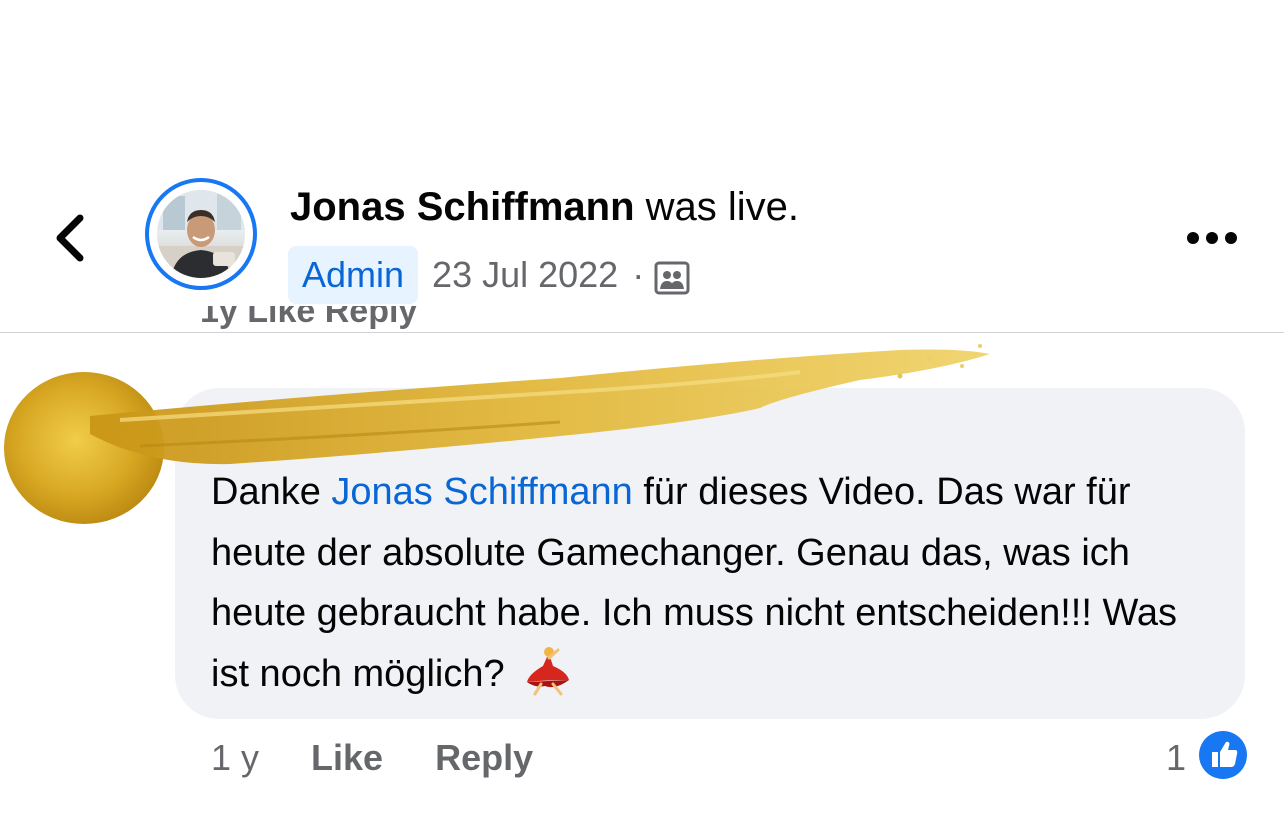 The height and width of the screenshot is (821, 1284). Describe the element at coordinates (525, 275) in the screenshot. I see `post-date: 23 Jul 2022` at that location.